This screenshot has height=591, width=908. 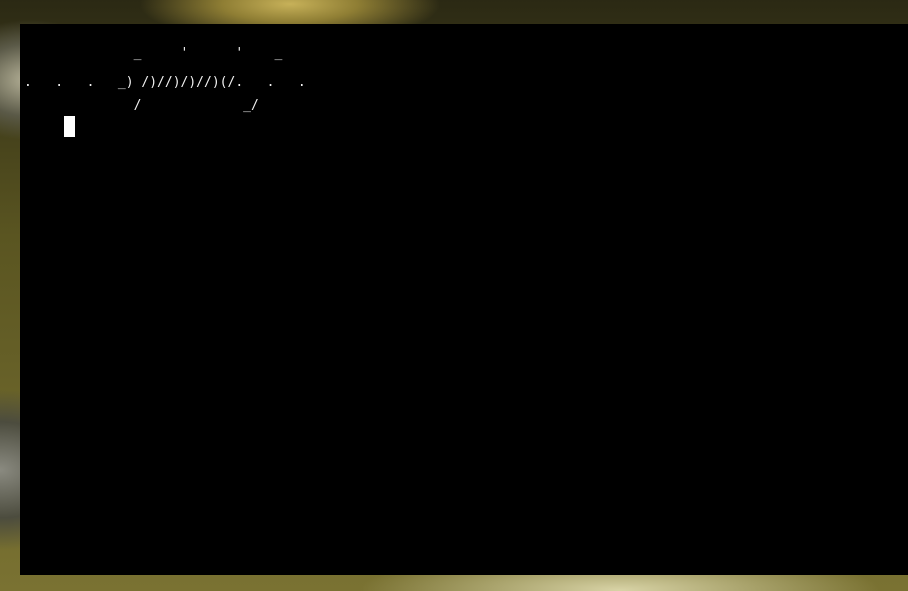 What do you see at coordinates (141, 105) in the screenshot?
I see `terminal-line-3: / _/` at bounding box center [141, 105].